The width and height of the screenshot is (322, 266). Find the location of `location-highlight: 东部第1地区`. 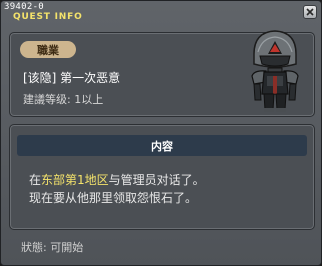

location-highlight: 东部第1地区 is located at coordinates (75, 180).